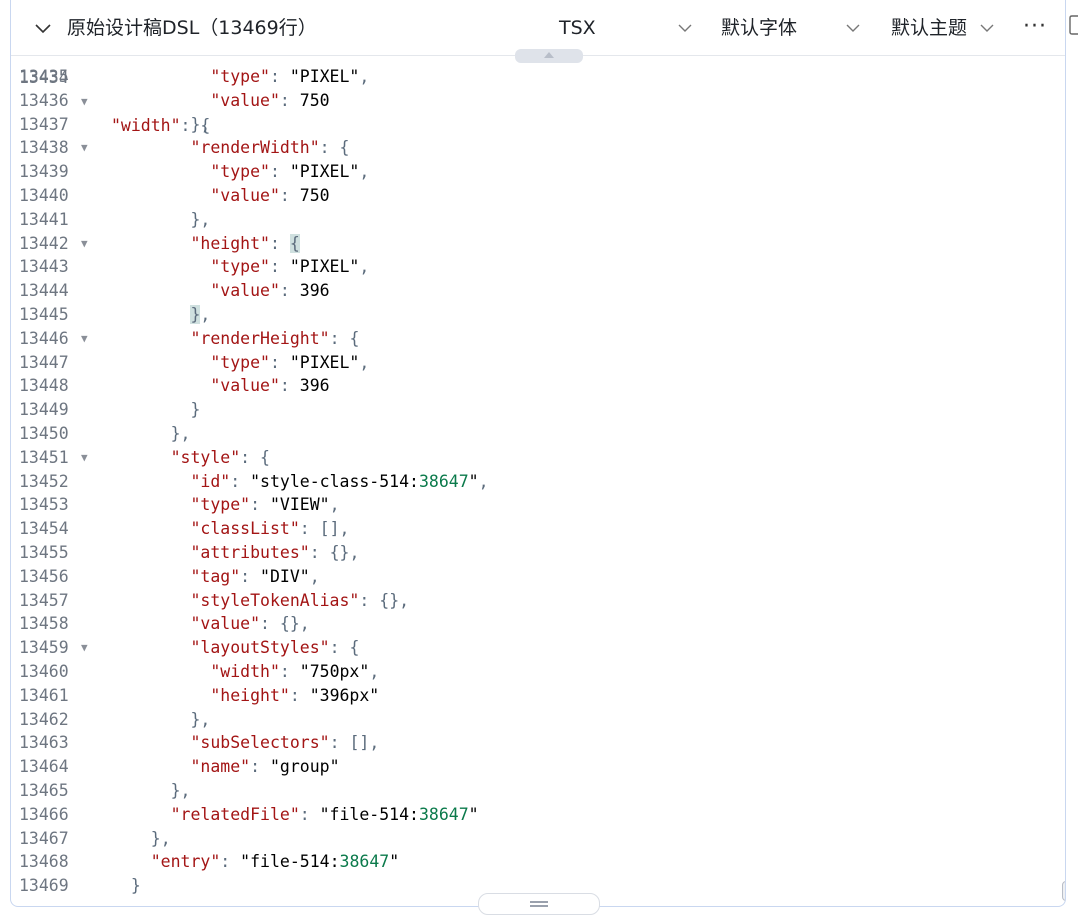  What do you see at coordinates (44, 410) in the screenshot?
I see `line-number: 13449` at bounding box center [44, 410].